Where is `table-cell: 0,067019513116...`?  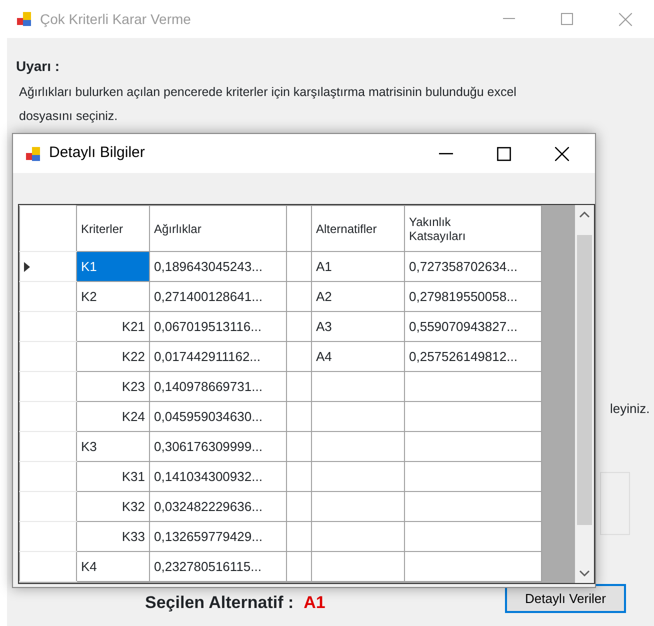
table-cell: 0,067019513116... is located at coordinates (218, 327).